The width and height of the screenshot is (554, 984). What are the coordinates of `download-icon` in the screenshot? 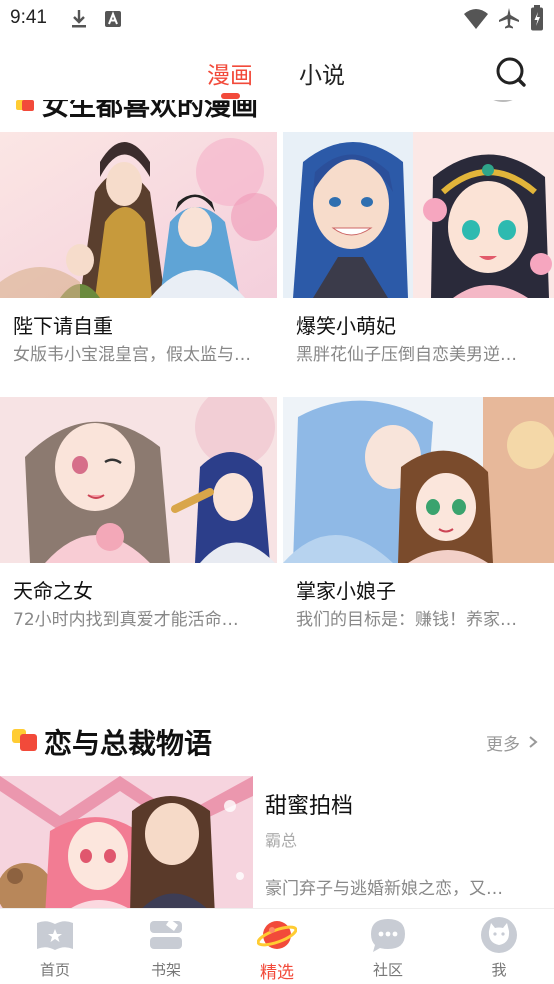 It's located at (79, 19).